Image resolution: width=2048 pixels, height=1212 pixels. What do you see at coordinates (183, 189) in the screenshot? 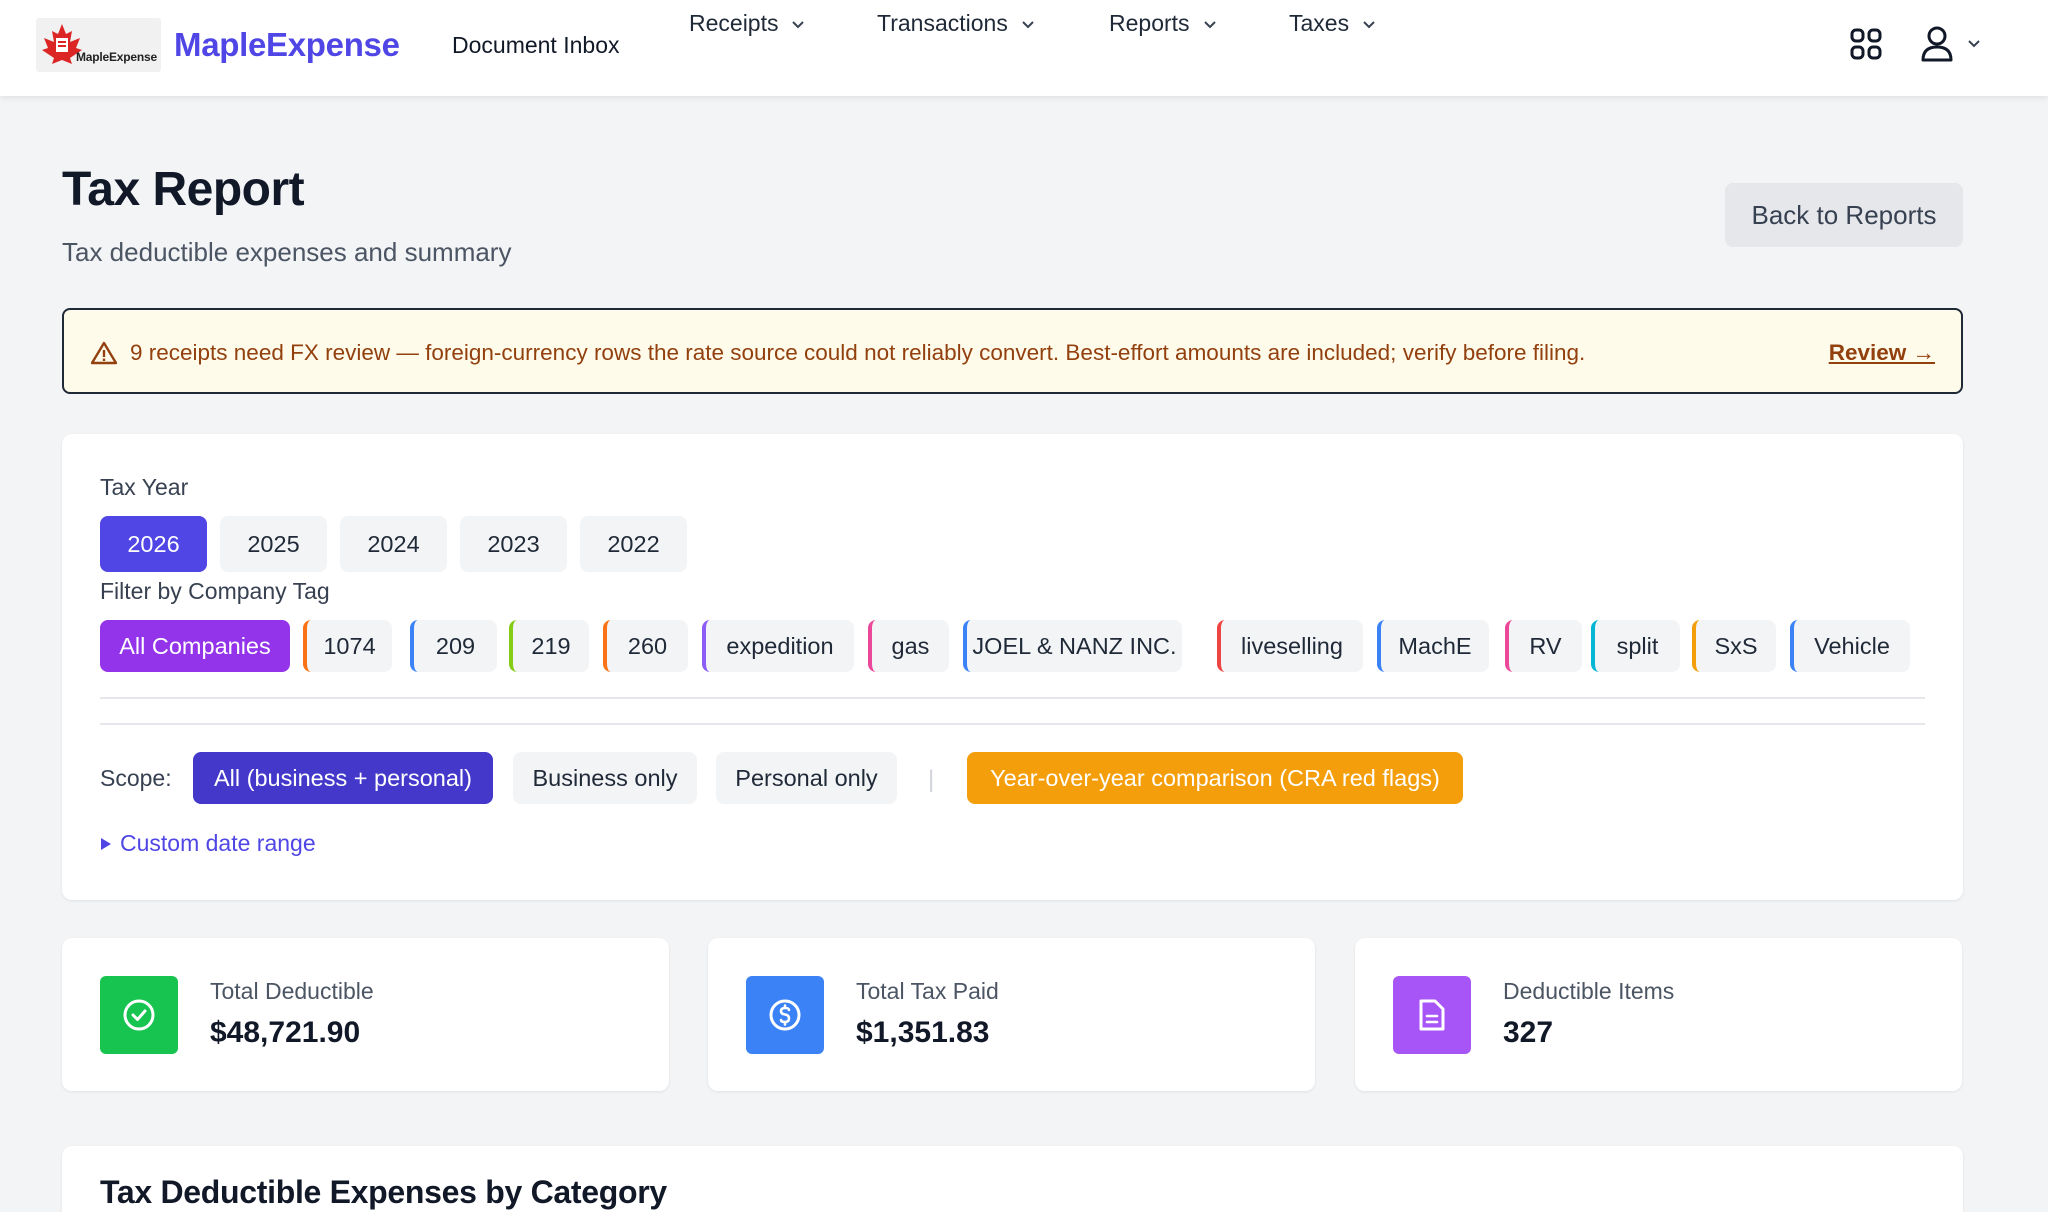
I see `page-title: Tax Report` at bounding box center [183, 189].